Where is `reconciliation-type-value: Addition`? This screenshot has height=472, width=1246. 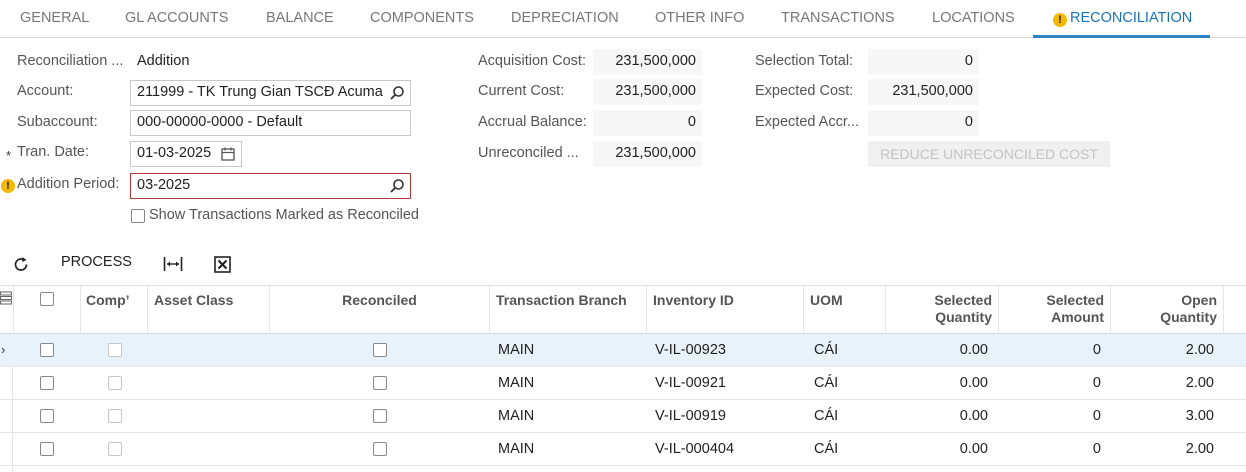
reconciliation-type-value: Addition is located at coordinates (163, 61).